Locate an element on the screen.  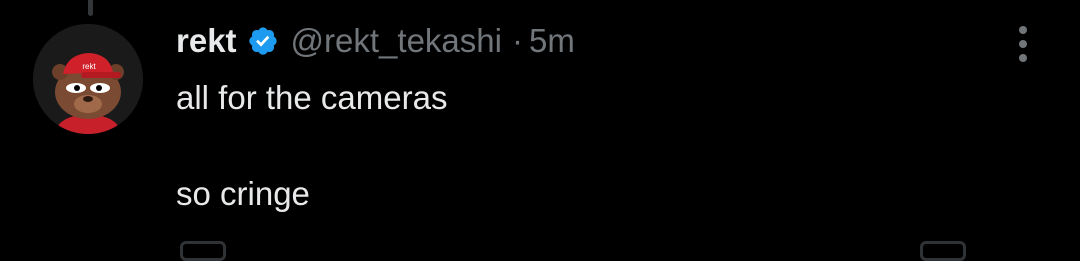
more-options-icon is located at coordinates (1023, 44).